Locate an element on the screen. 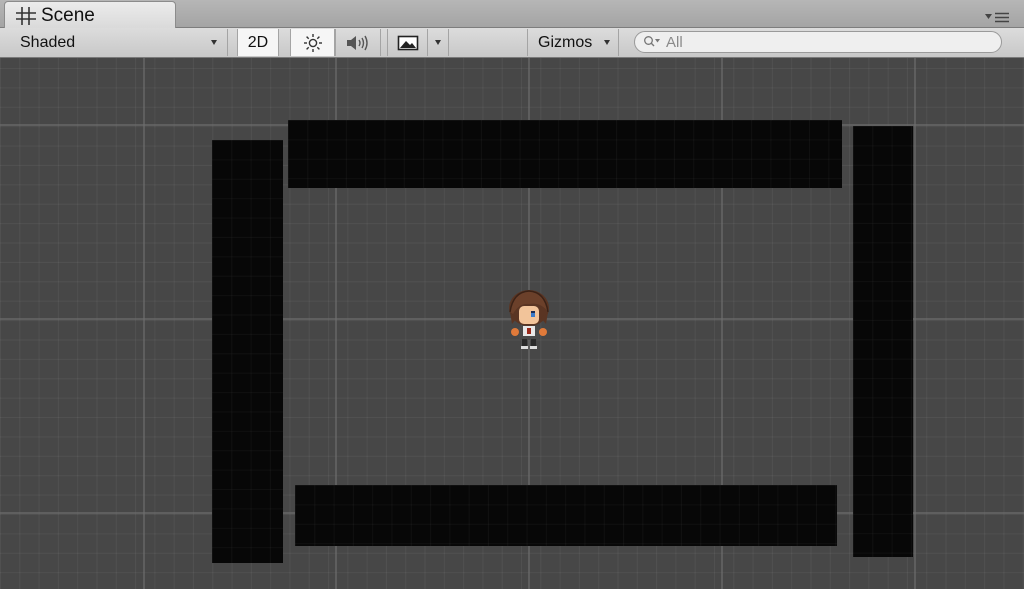 The width and height of the screenshot is (1024, 589). tab-title: Scene is located at coordinates (68, 15).